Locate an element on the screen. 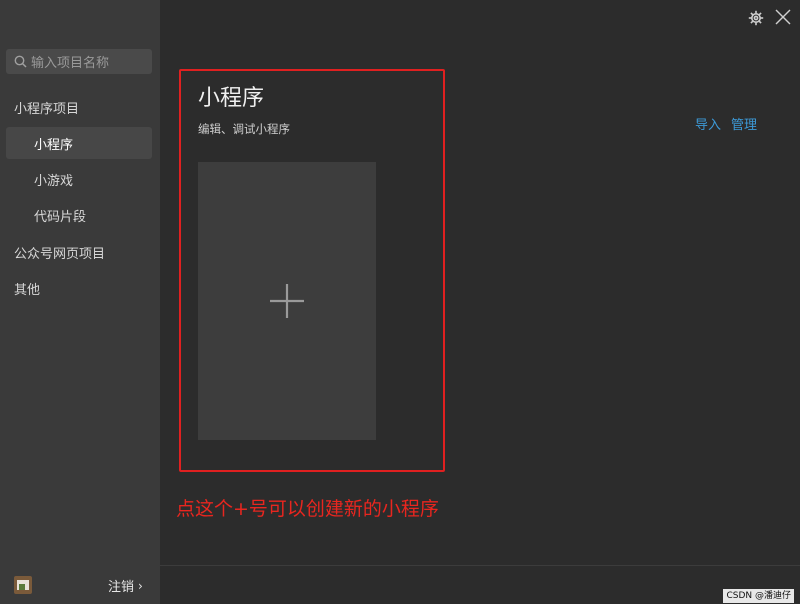  logout-label: 注销 is located at coordinates (121, 587).